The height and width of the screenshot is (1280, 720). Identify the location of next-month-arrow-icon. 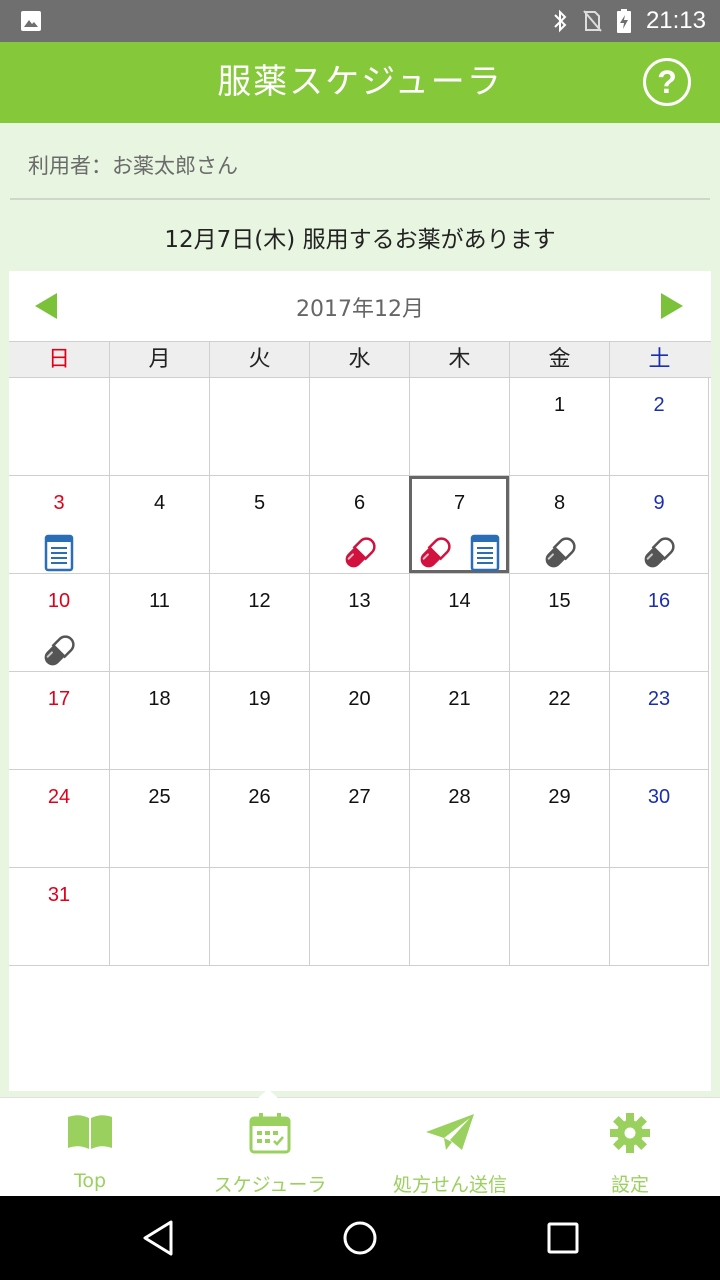
(672, 306).